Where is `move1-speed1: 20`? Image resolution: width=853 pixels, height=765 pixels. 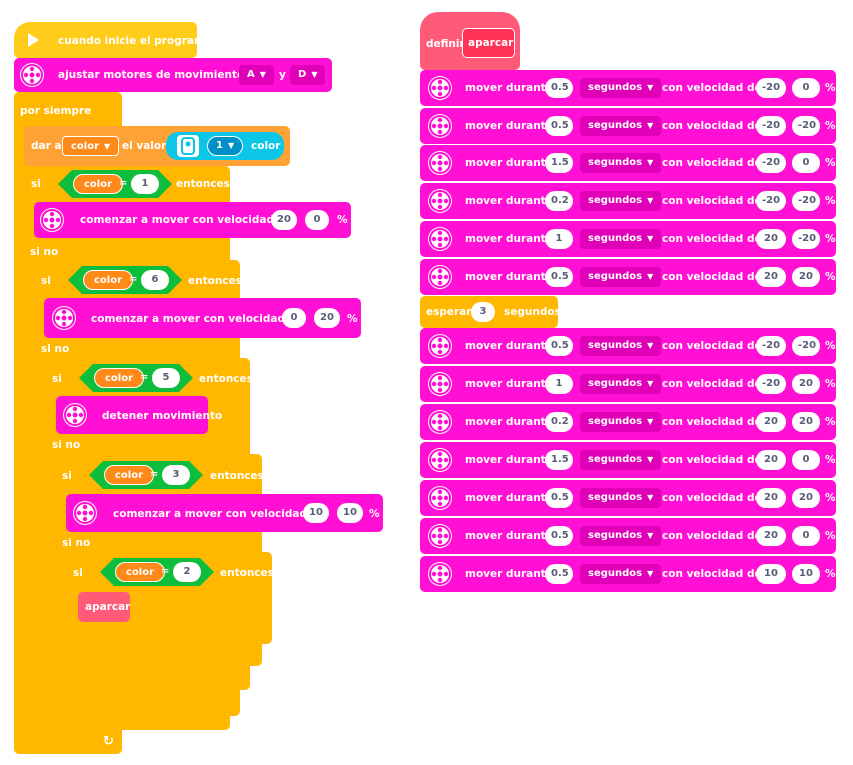
move1-speed1: 20 is located at coordinates (284, 220).